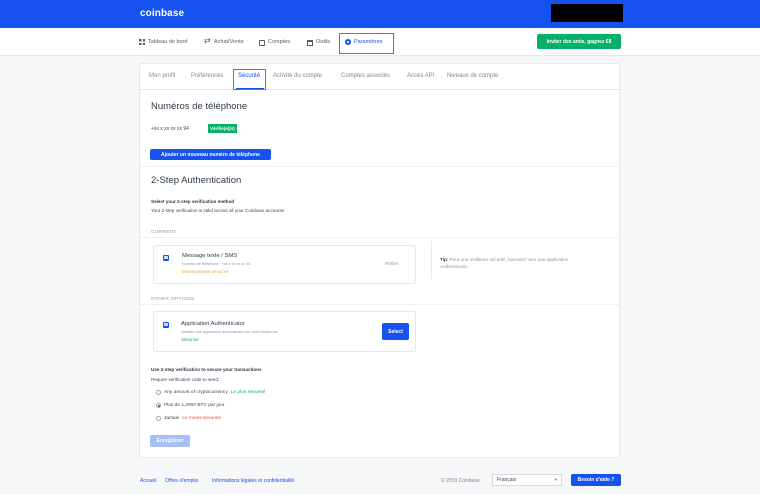 The height and width of the screenshot is (494, 760). I want to click on radio-label: Any amount of cryptocurrency, so click(196, 392).